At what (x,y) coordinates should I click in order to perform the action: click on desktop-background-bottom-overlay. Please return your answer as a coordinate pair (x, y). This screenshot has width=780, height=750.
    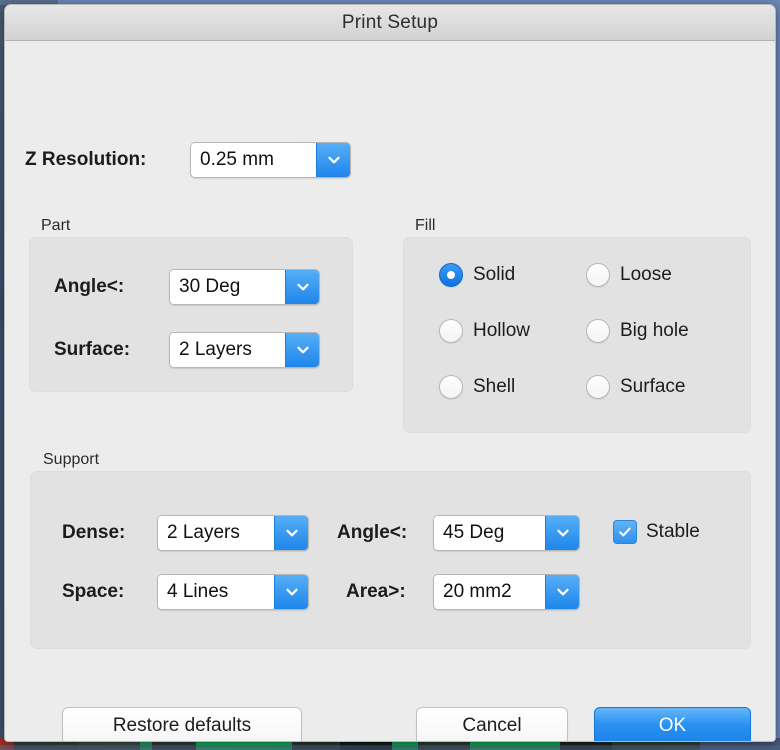
    Looking at the image, I should click on (390, 747).